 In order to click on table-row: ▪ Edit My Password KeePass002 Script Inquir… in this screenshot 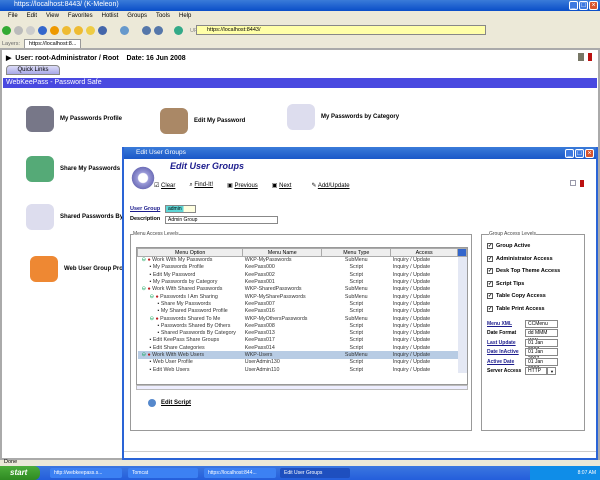, I will do `click(302, 275)`.